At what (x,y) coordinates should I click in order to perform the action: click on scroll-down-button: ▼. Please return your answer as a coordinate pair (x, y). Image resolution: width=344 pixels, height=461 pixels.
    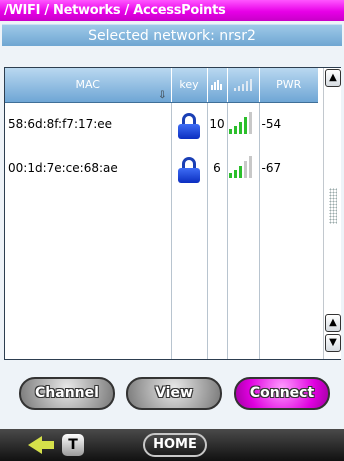
    Looking at the image, I should click on (333, 343).